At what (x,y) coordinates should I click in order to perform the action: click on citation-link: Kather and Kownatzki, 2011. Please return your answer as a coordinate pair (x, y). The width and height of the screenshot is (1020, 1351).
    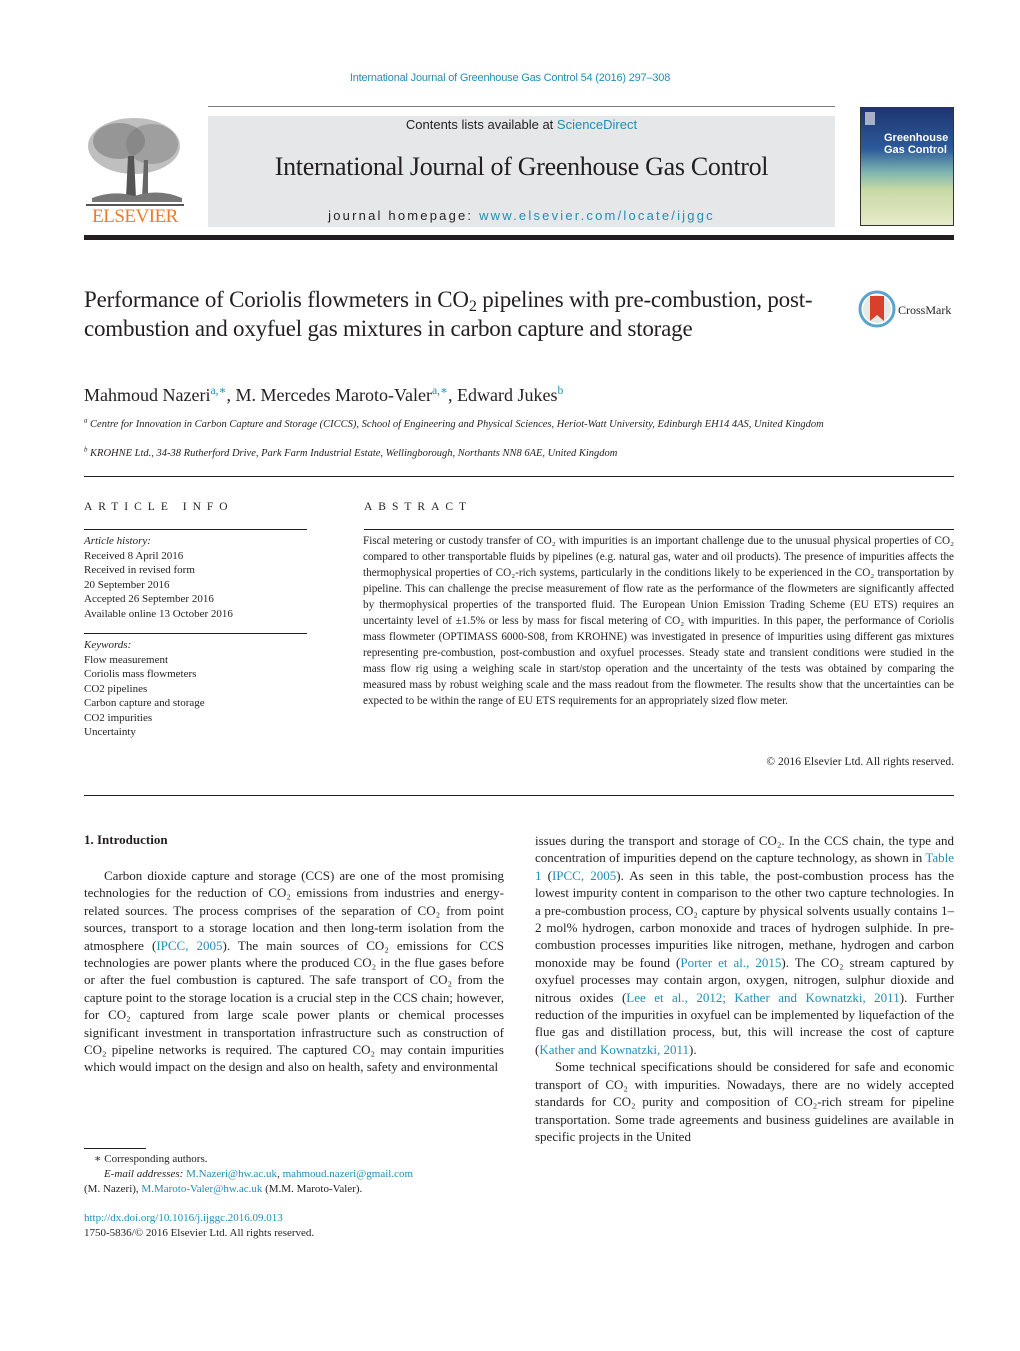
    Looking at the image, I should click on (614, 1049).